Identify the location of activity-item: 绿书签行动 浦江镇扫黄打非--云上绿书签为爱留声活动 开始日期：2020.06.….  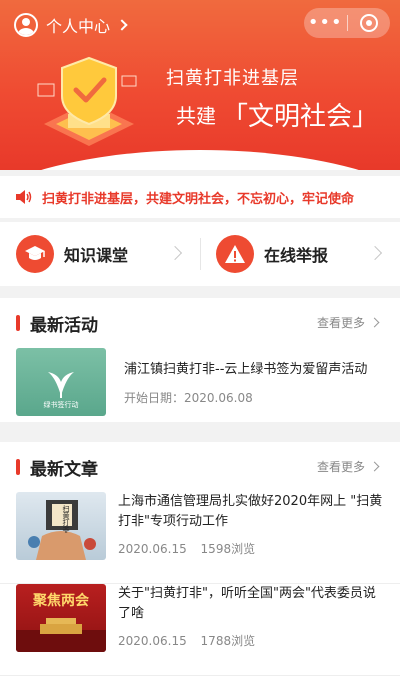
(200, 382).